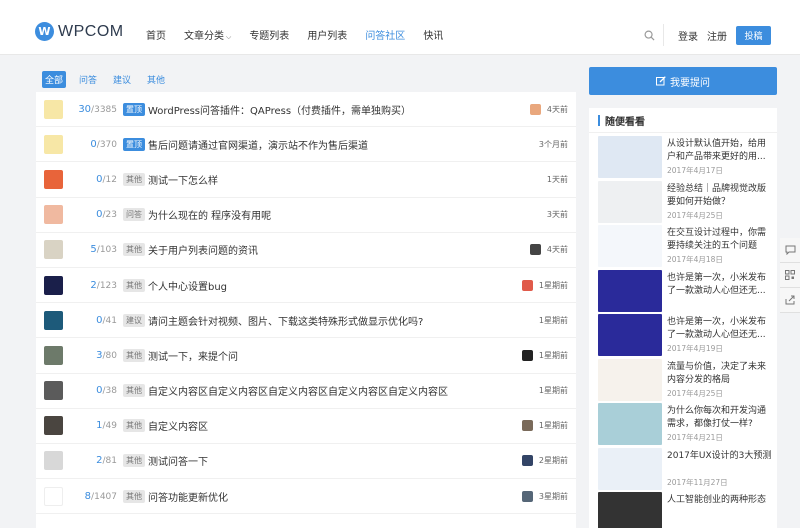 The height and width of the screenshot is (528, 800). Describe the element at coordinates (203, 249) in the screenshot. I see `question-title: 关于用户列表问题的资讯` at that location.